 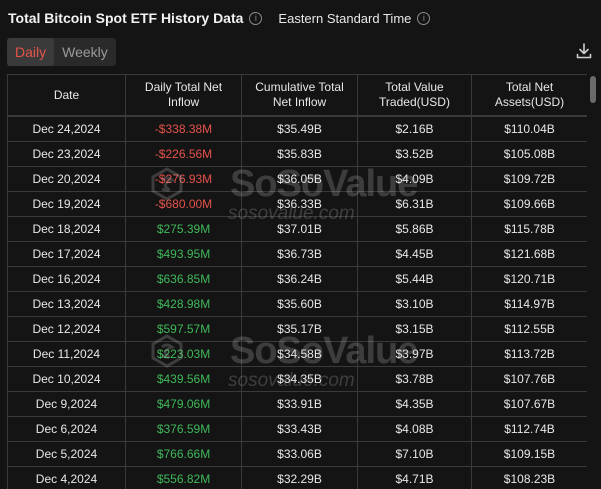 What do you see at coordinates (345, 18) in the screenshot?
I see `timezone-label: Eastern Standard Time` at bounding box center [345, 18].